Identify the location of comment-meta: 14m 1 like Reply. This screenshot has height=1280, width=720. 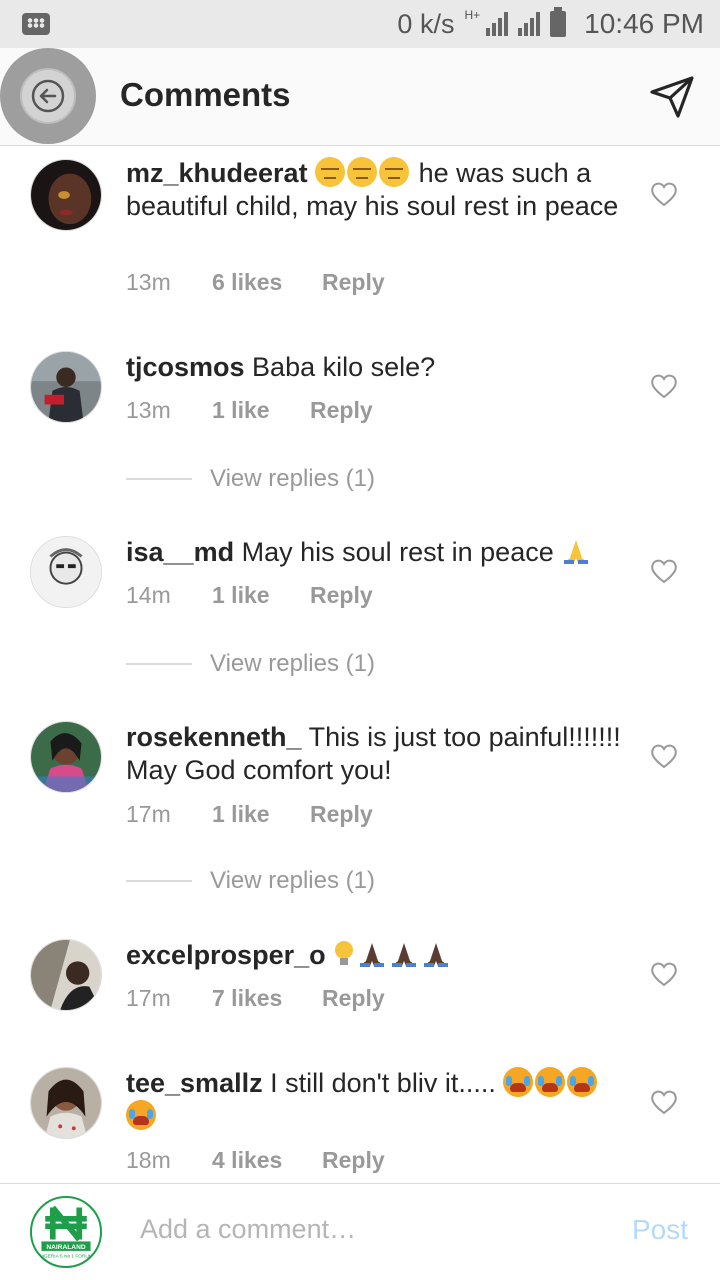
(249, 595).